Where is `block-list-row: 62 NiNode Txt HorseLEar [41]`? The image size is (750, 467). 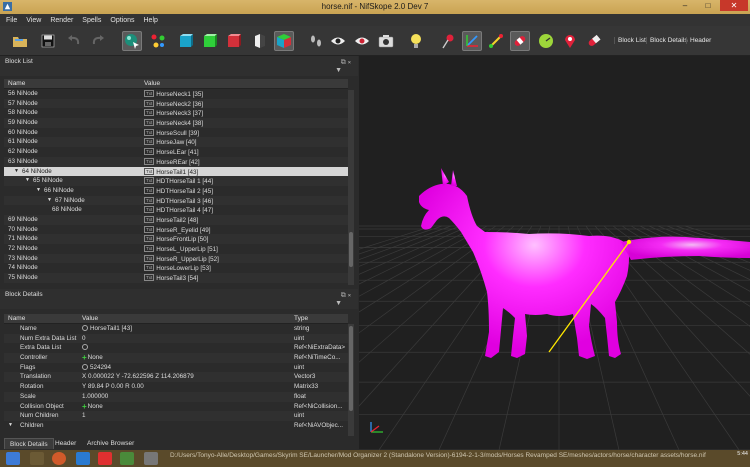
block-list-row: 62 NiNode Txt HorseLEar [41] is located at coordinates (176, 152).